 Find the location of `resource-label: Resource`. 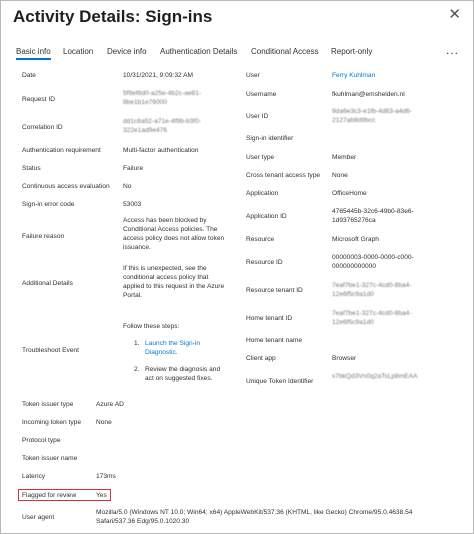

resource-label: Resource is located at coordinates (260, 239).